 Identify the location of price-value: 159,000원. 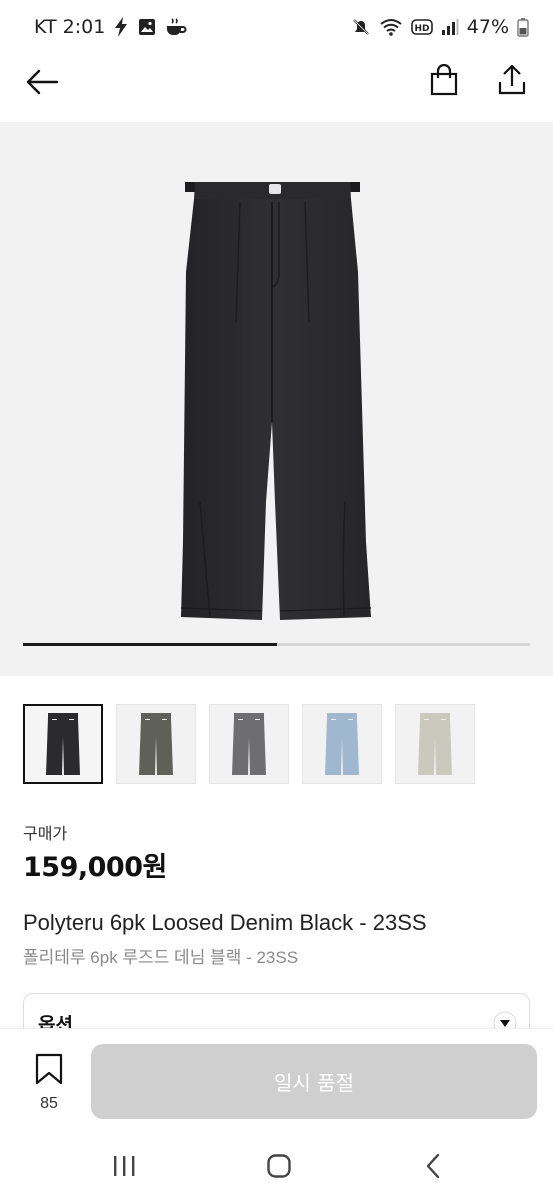
(95, 867).